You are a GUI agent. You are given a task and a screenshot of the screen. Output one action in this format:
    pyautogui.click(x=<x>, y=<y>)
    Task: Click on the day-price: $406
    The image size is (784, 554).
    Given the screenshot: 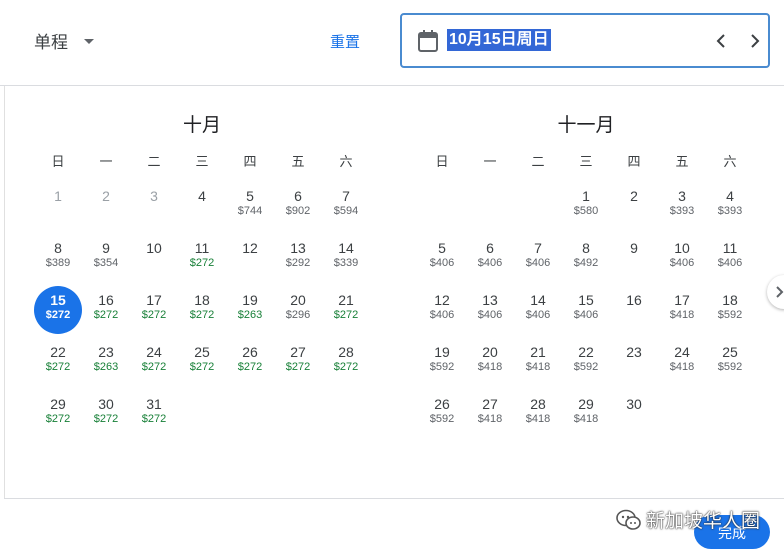 What is the action you would take?
    pyautogui.click(x=442, y=315)
    